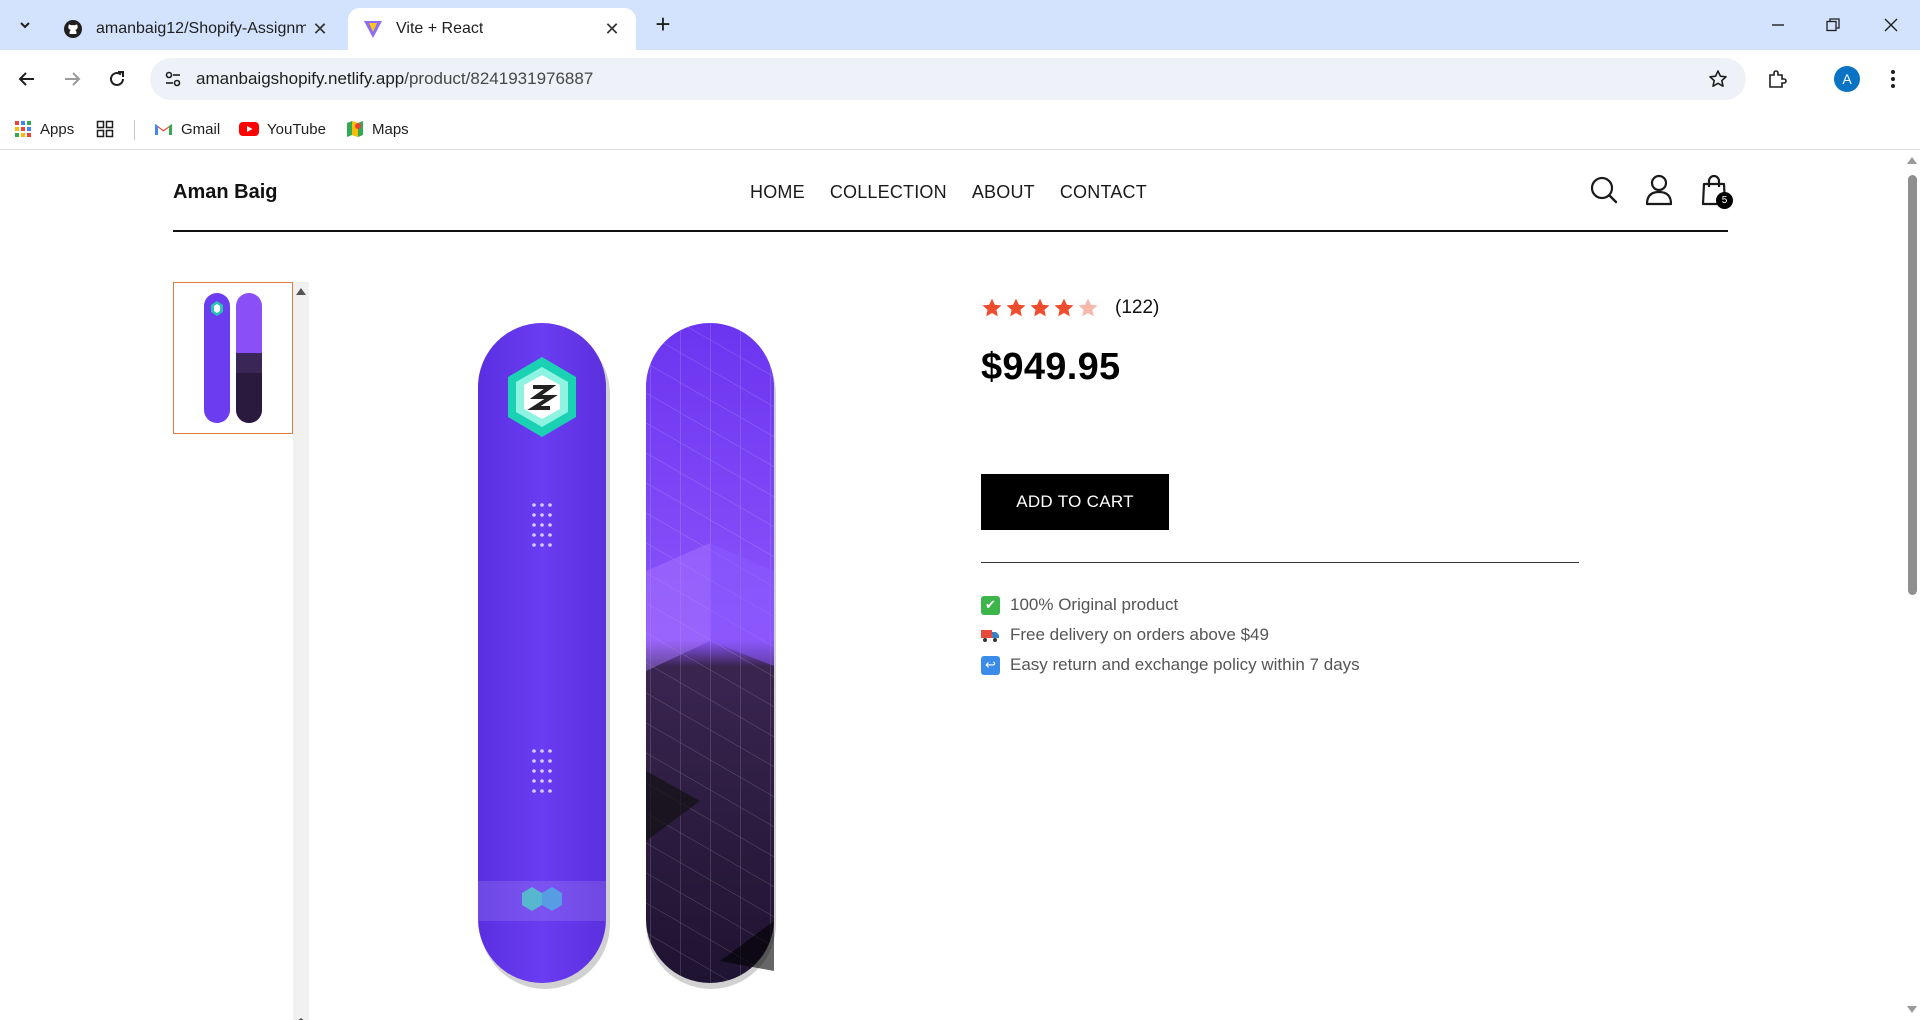  Describe the element at coordinates (777, 192) in the screenshot. I see `nav-home: HOME` at that location.